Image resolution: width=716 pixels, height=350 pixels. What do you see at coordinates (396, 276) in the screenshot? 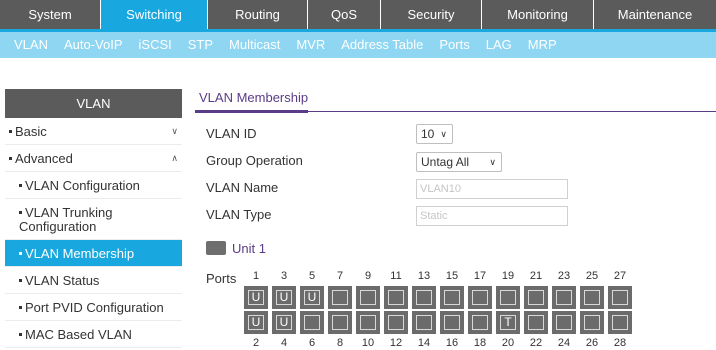
I see `port-number-label: 11` at bounding box center [396, 276].